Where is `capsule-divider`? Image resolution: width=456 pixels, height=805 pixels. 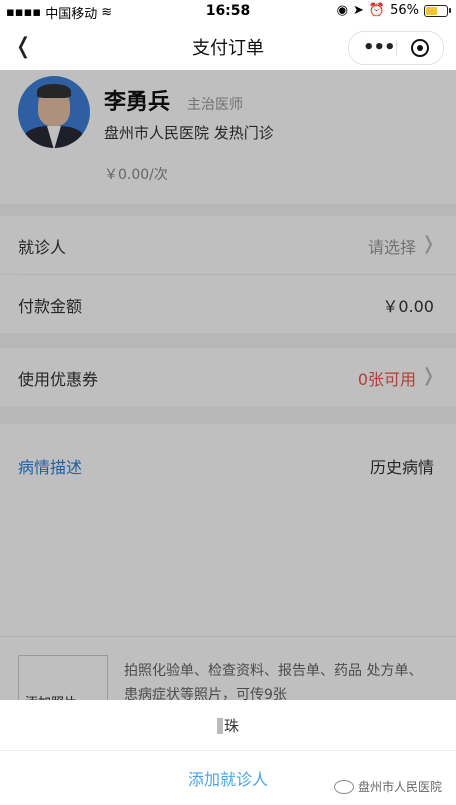 capsule-divider is located at coordinates (396, 48).